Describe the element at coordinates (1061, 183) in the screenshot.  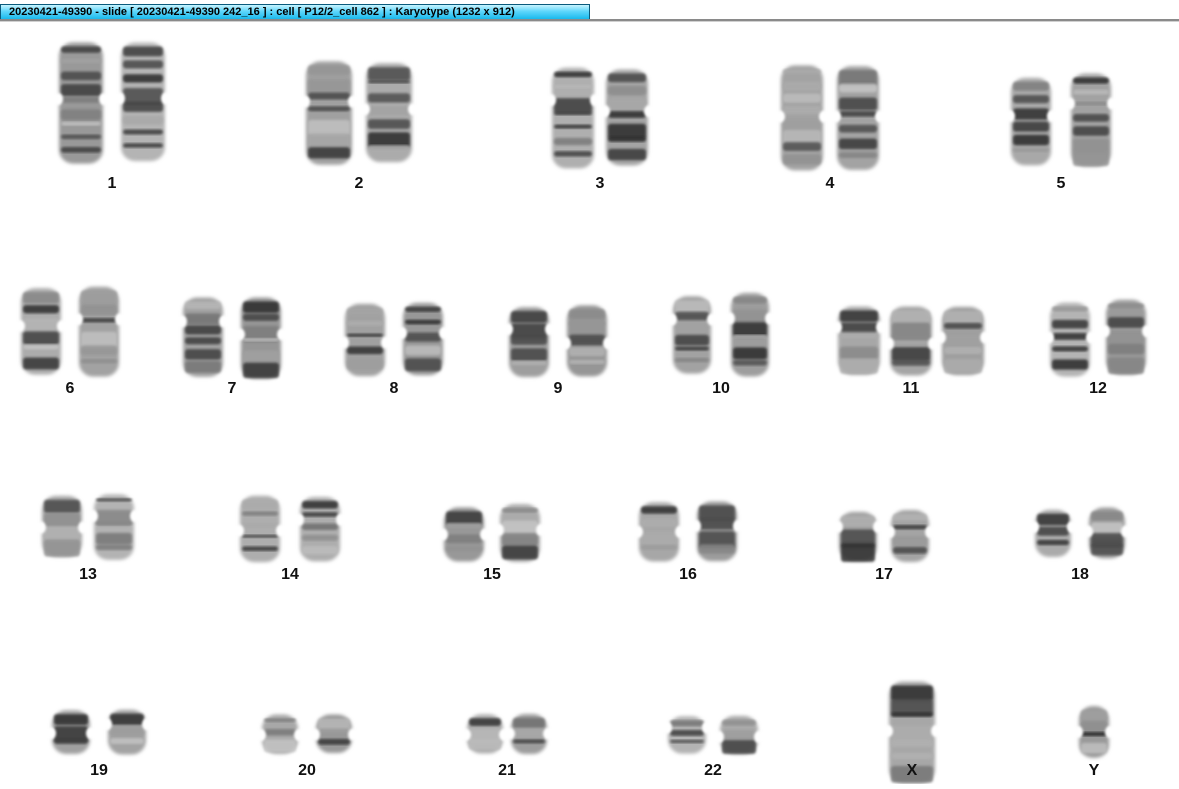
I see `chromosome-label-5: 5` at that location.